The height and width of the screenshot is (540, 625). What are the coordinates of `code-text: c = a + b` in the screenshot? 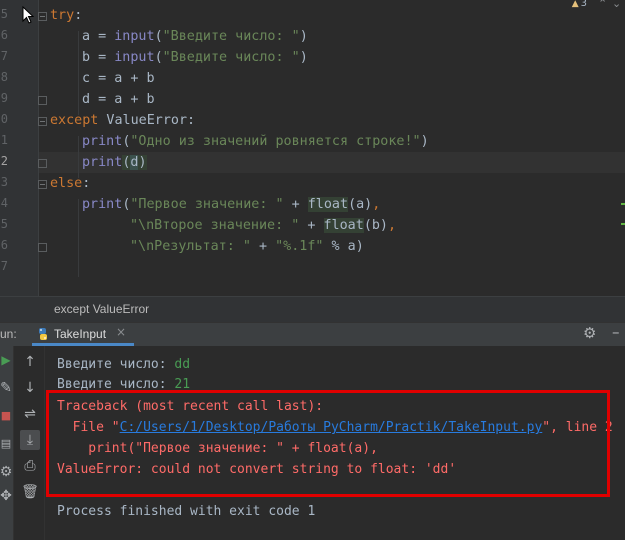 It's located at (118, 78).